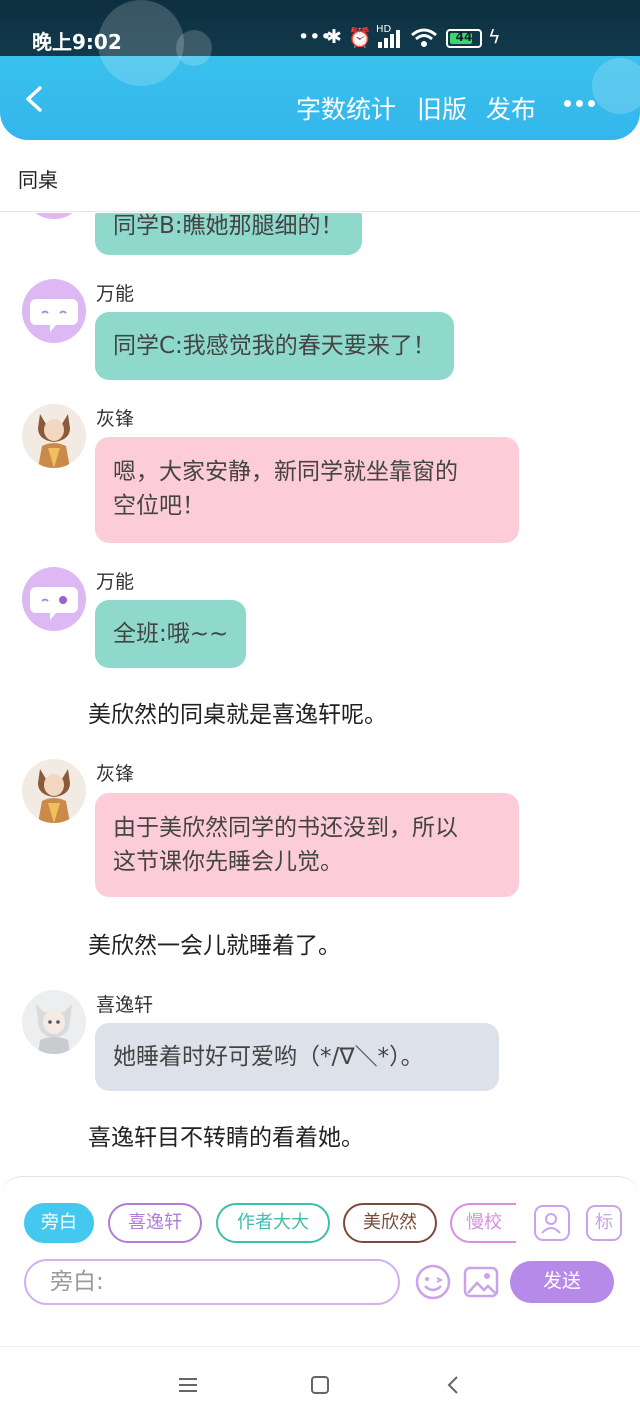 This screenshot has width=640, height=1422. What do you see at coordinates (297, 1057) in the screenshot?
I see `message-bubble: 她睡着时好可爱哟（*/∇＼*）。` at bounding box center [297, 1057].